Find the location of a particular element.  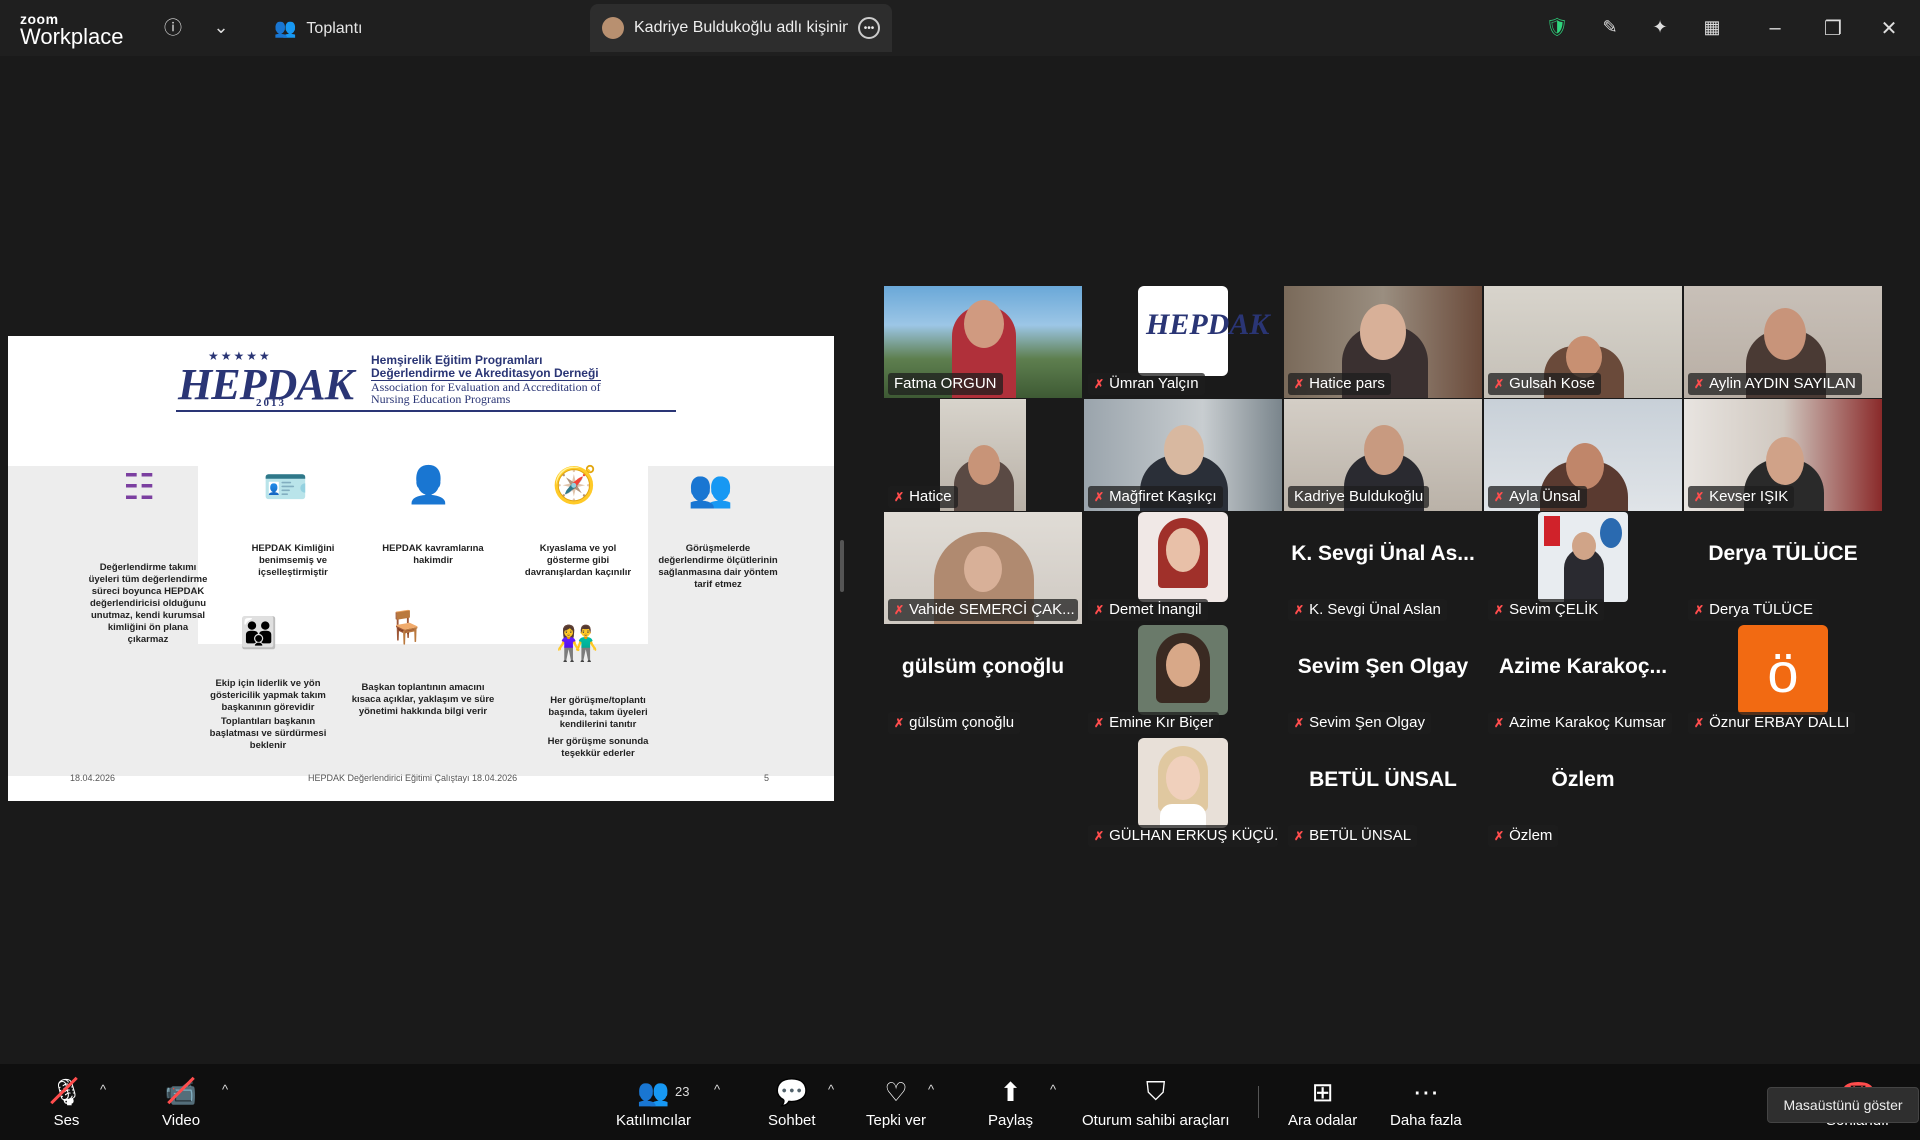

participant-name: ✗ Kevser IŞIK is located at coordinates (1741, 497).